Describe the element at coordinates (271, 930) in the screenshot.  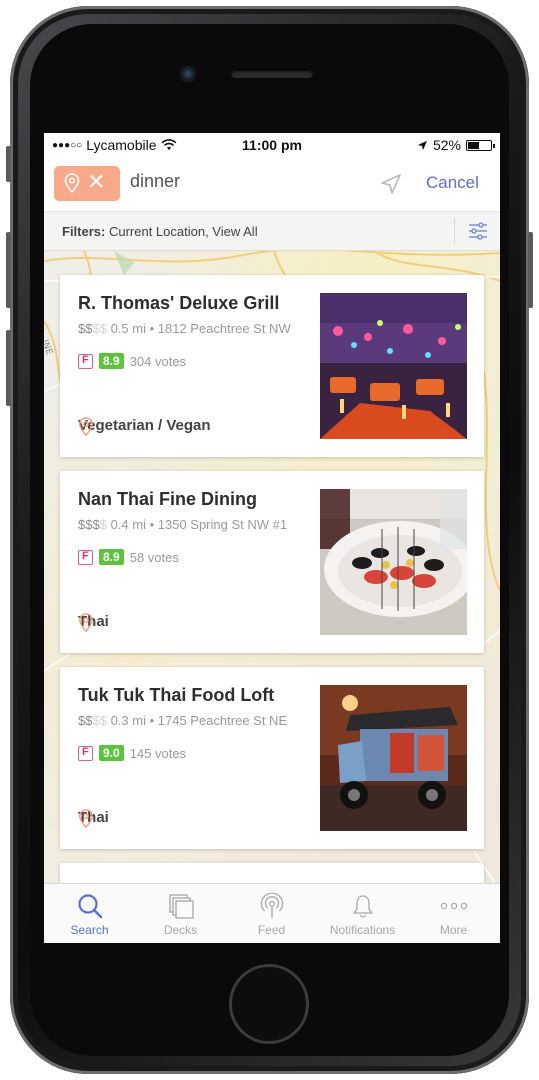
I see `tab-label: Feed` at that location.